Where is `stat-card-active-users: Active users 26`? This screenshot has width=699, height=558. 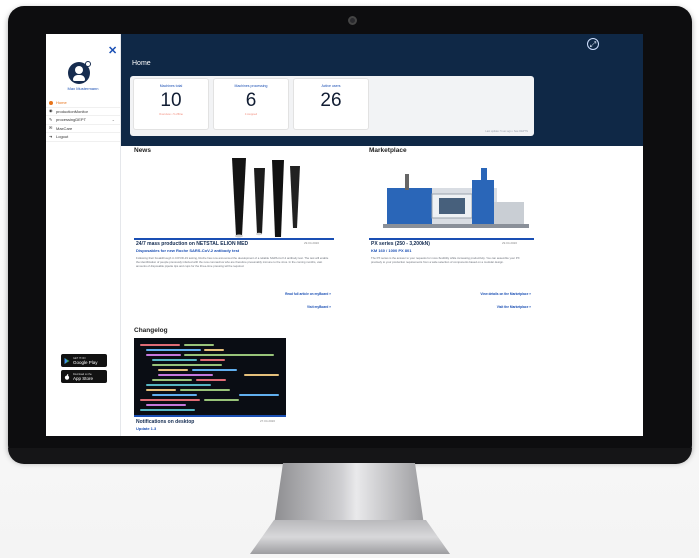 stat-card-active-users: Active users 26 is located at coordinates (331, 104).